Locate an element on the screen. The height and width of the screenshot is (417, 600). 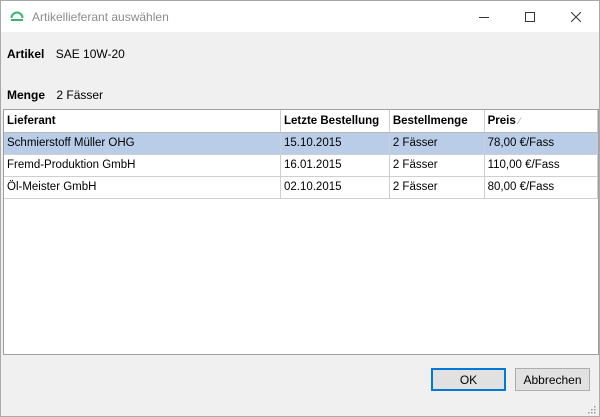
ok-button: OK is located at coordinates (468, 379).